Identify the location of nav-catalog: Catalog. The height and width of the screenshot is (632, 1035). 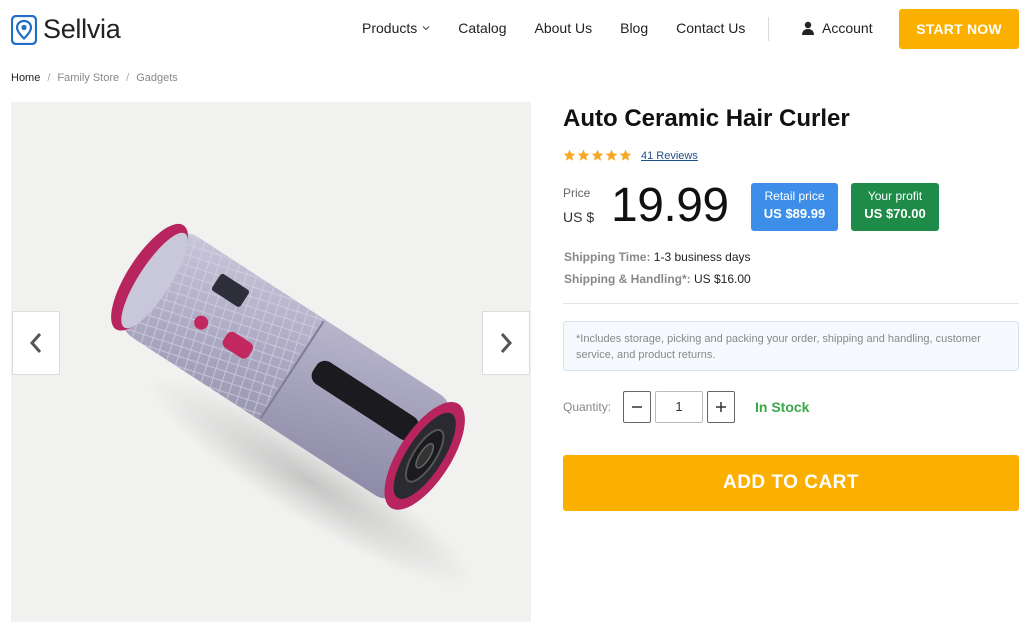
(482, 28).